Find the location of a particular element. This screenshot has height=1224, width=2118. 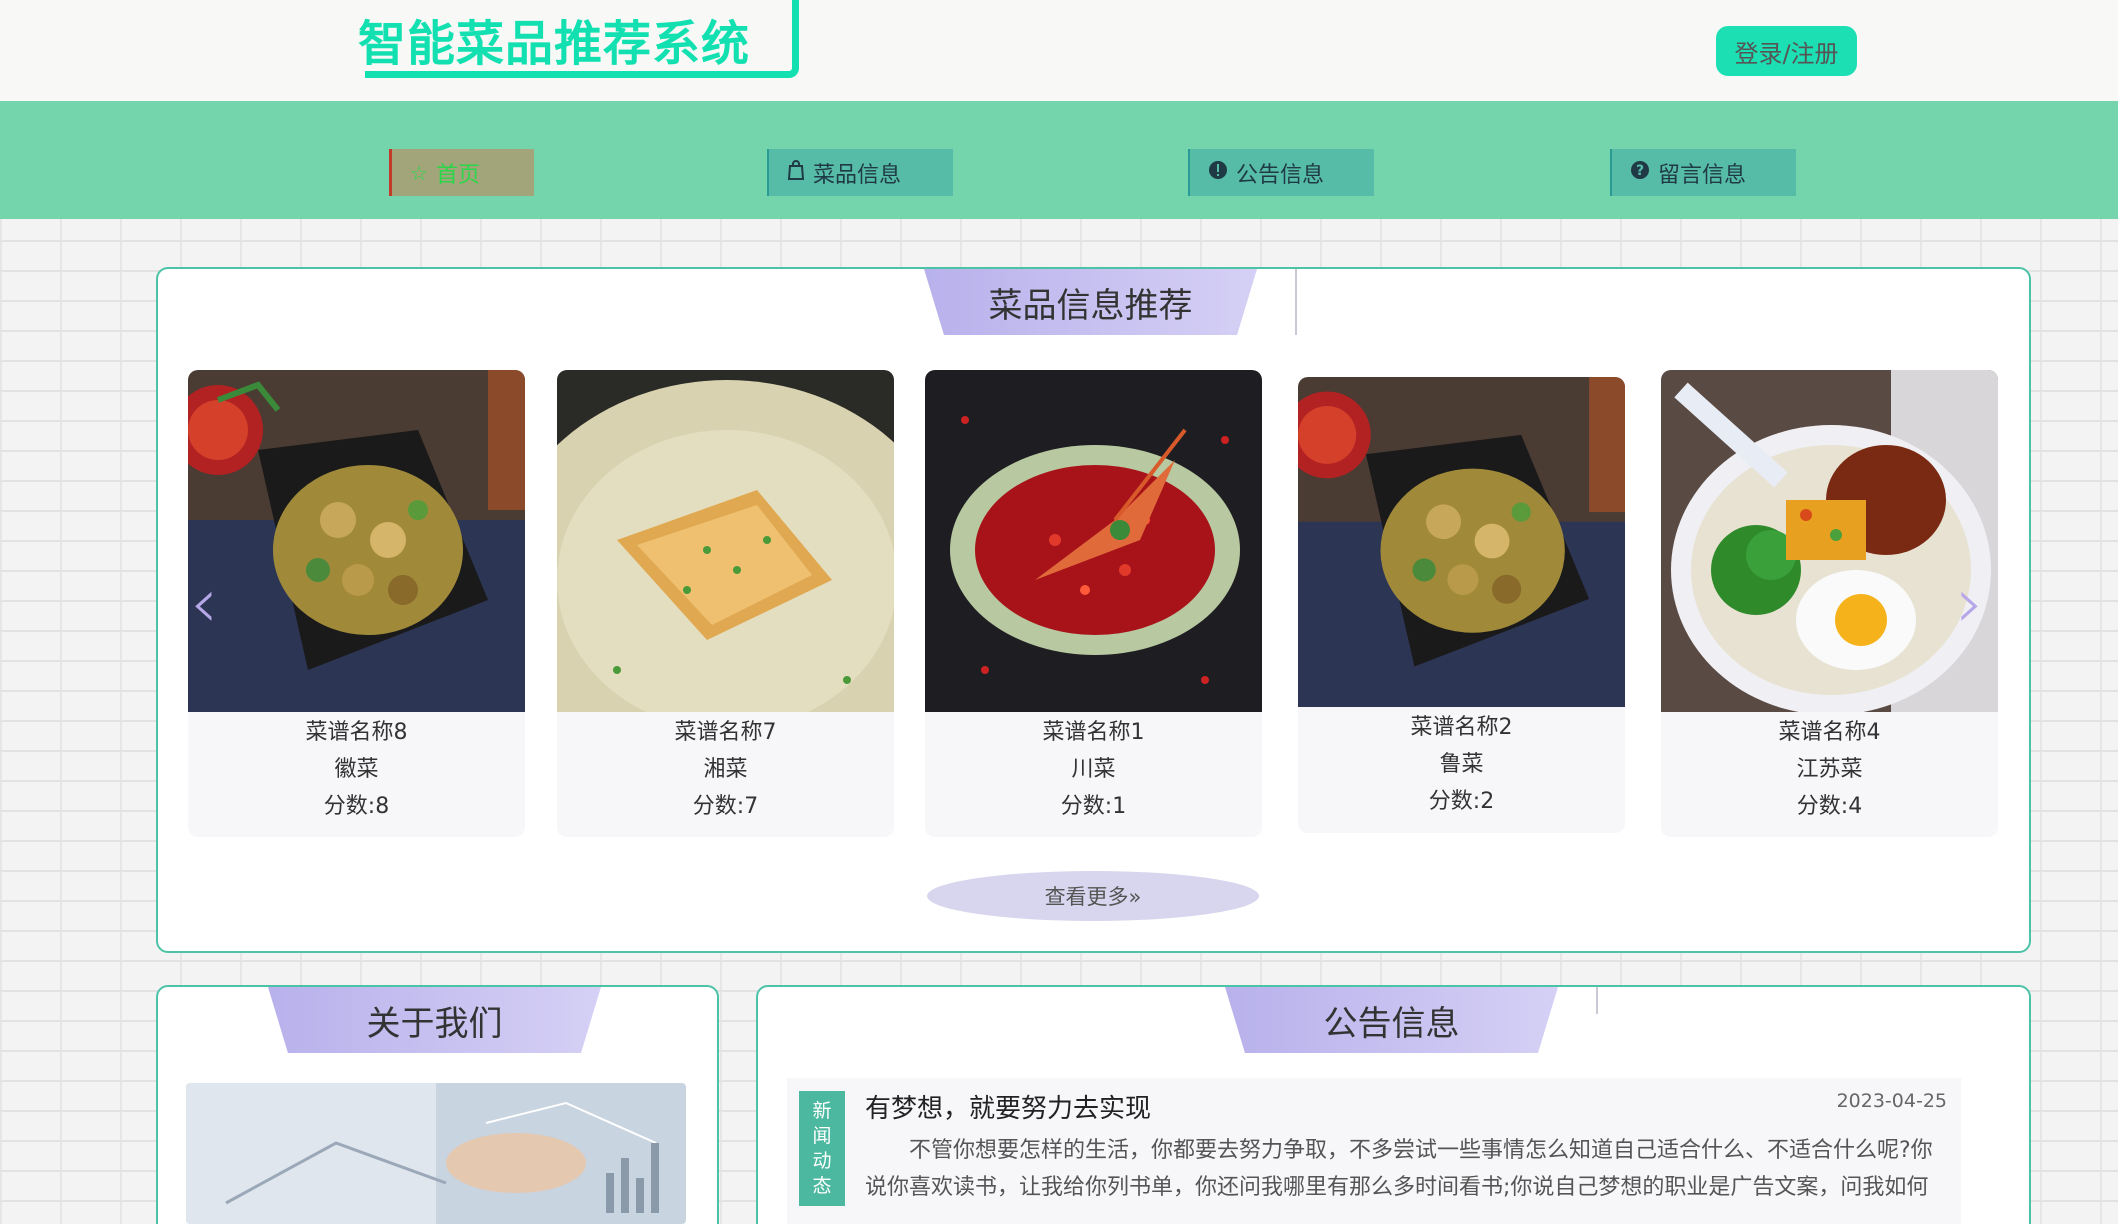

carousel-next-arrow: › is located at coordinates (1970, 603).